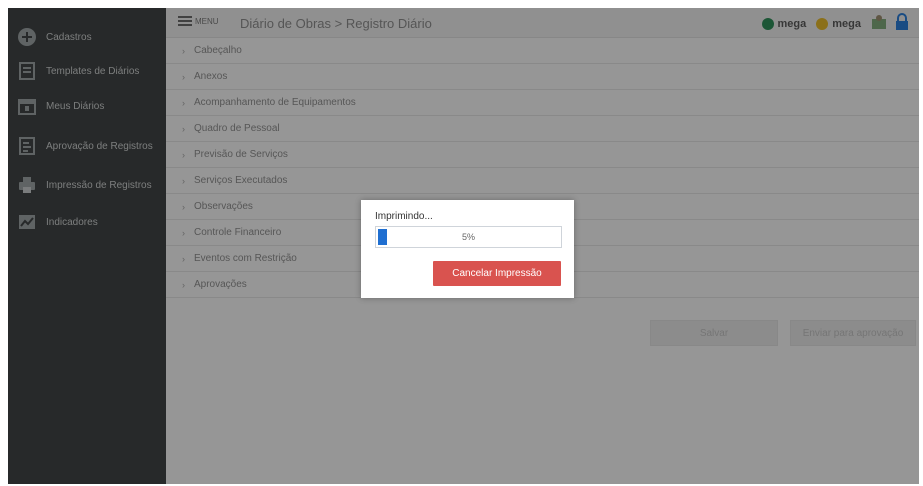 The height and width of the screenshot is (486, 923). I want to click on progress-bar: 5%, so click(468, 237).